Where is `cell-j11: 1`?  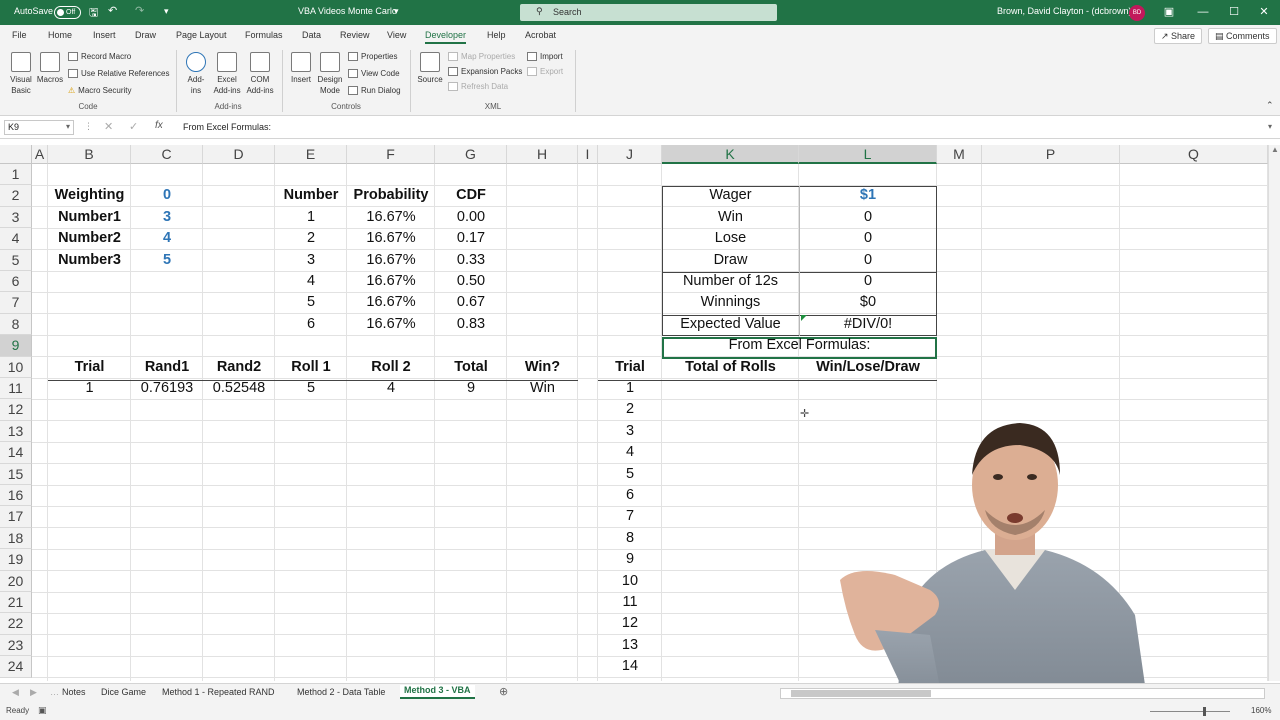 cell-j11: 1 is located at coordinates (630, 388).